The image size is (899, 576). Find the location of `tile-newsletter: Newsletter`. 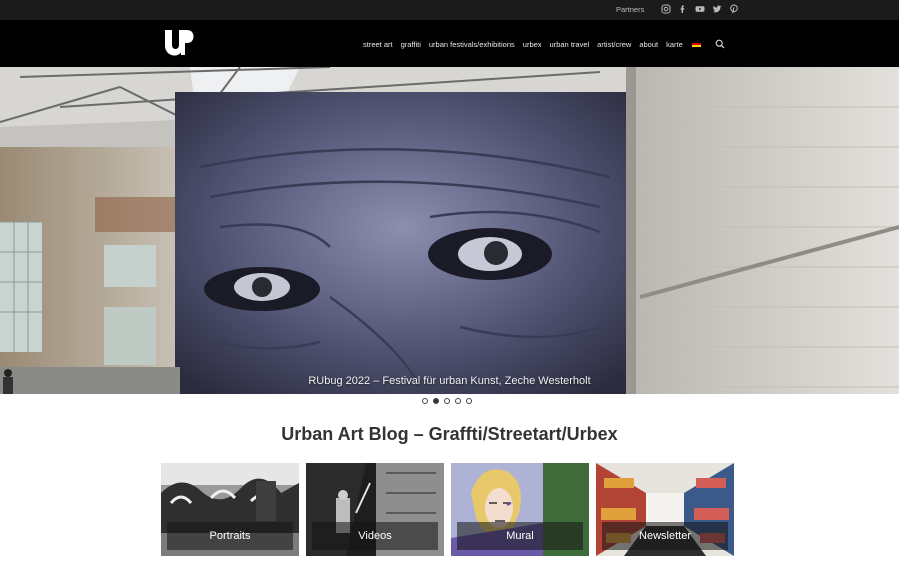

tile-newsletter: Newsletter is located at coordinates (665, 509).